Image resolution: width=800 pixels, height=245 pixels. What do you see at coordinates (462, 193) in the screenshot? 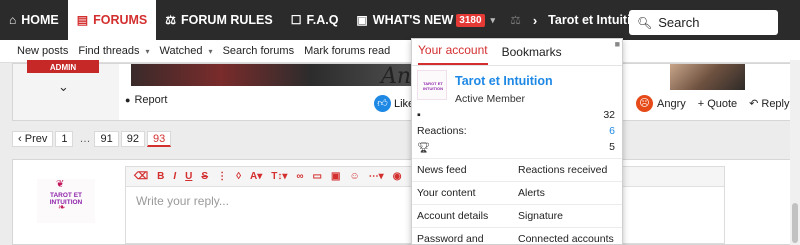
I see `link-your-content: Your content` at bounding box center [462, 193].